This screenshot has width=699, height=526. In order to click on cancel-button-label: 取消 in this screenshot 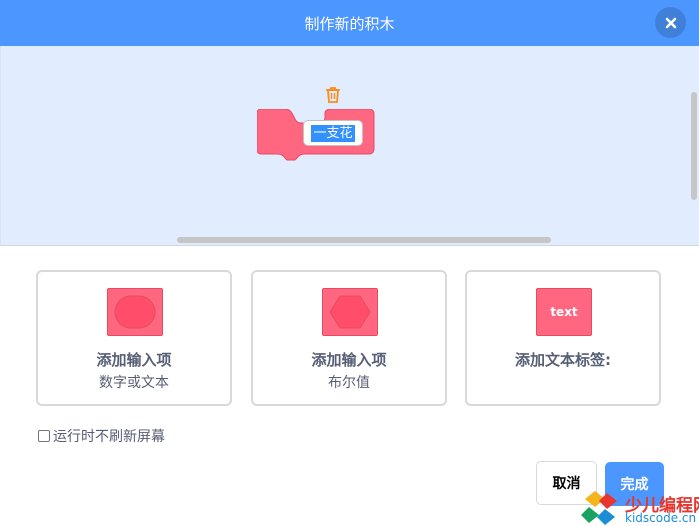, I will do `click(566, 484)`.